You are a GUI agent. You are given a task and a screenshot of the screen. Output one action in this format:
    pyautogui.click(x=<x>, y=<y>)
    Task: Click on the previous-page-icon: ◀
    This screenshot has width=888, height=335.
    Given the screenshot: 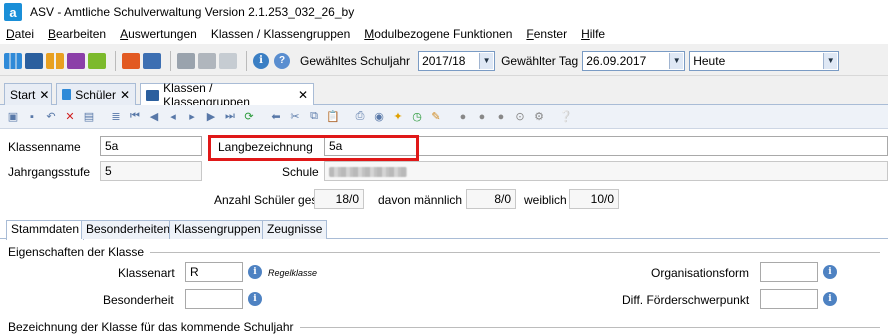 What is the action you would take?
    pyautogui.click(x=154, y=117)
    